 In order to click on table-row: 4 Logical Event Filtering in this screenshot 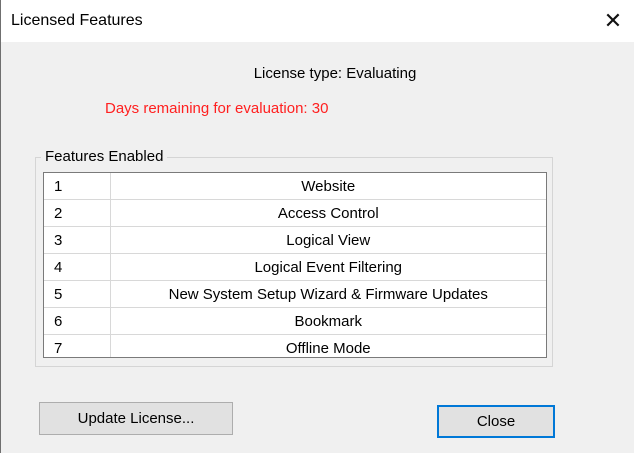, I will do `click(295, 267)`.